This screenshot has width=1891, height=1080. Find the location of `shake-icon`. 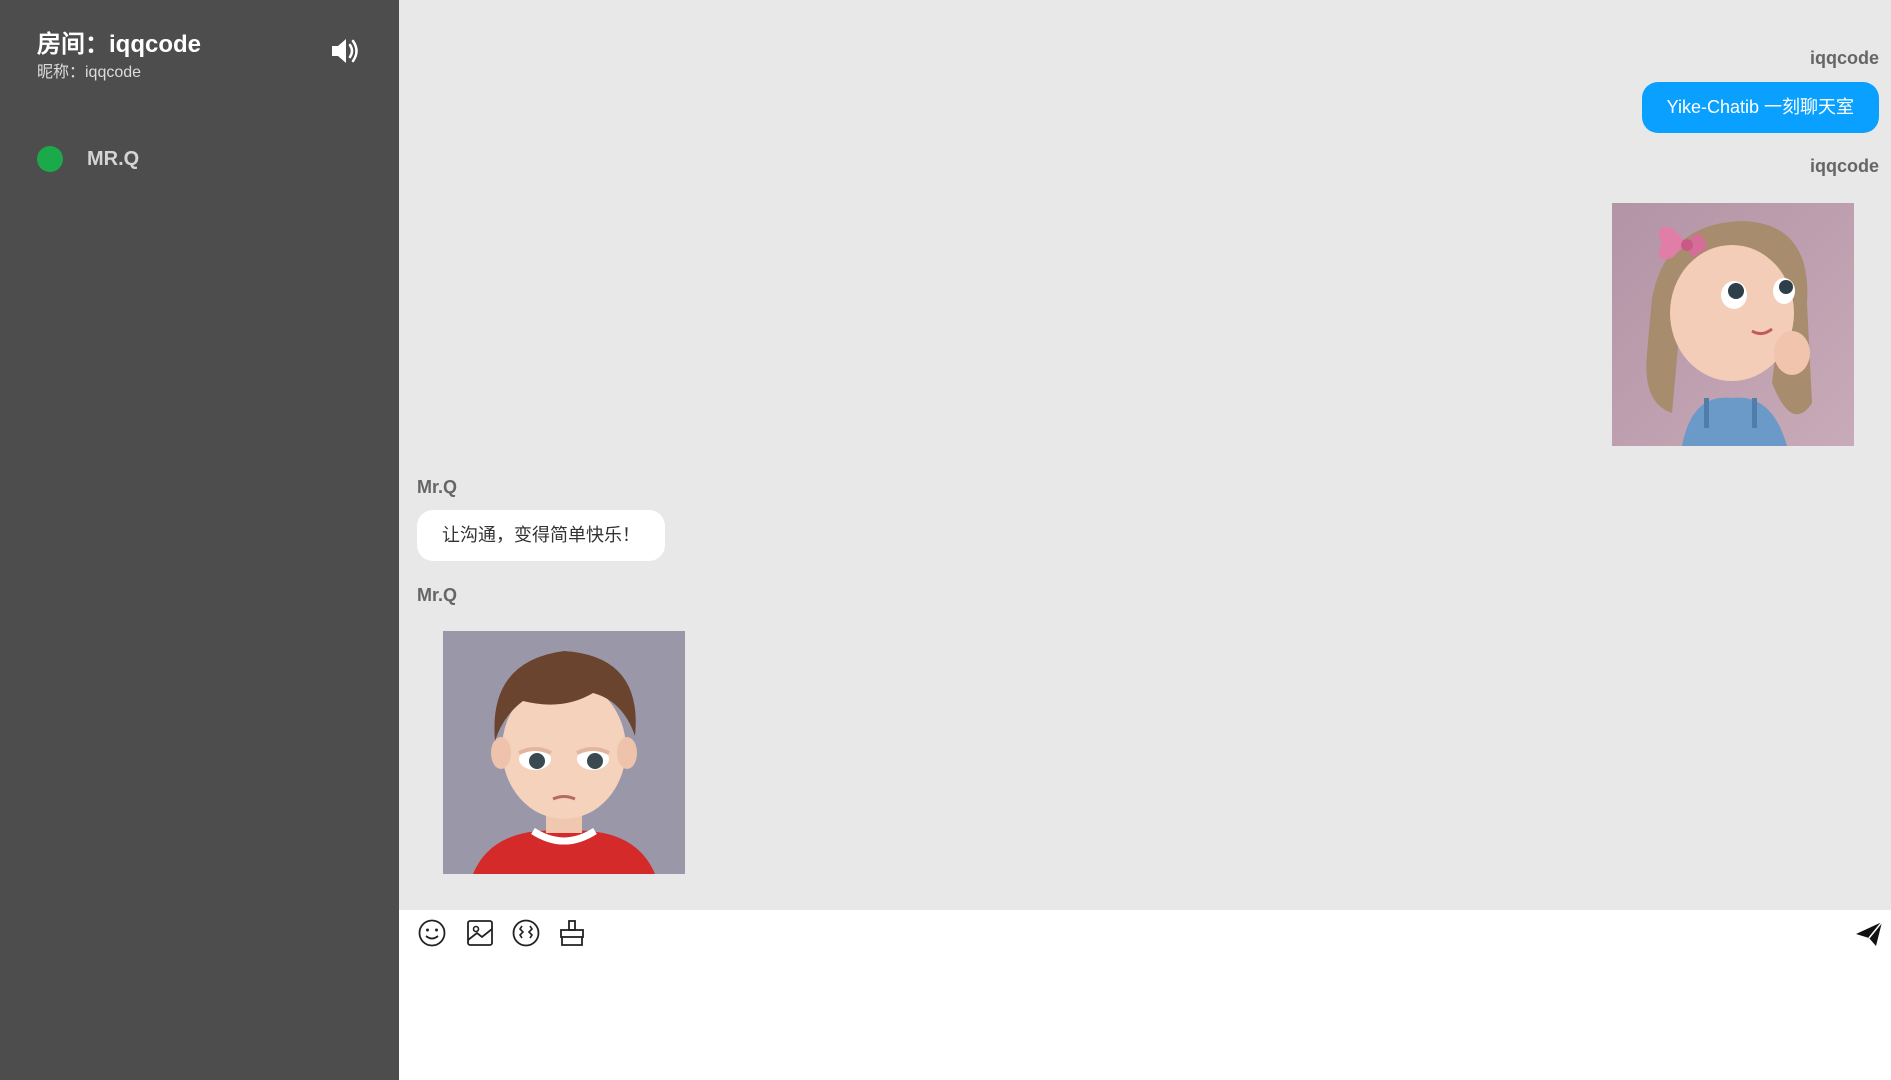

shake-icon is located at coordinates (526, 933).